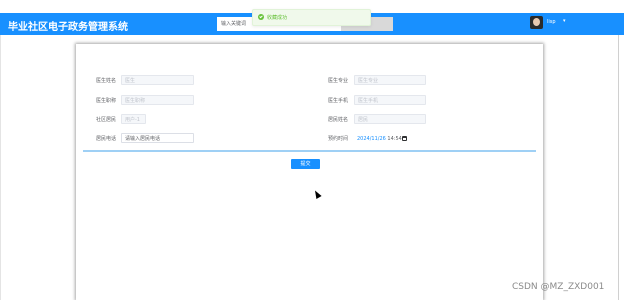  What do you see at coordinates (133, 119) in the screenshot?
I see `community-select: 用户-1` at bounding box center [133, 119].